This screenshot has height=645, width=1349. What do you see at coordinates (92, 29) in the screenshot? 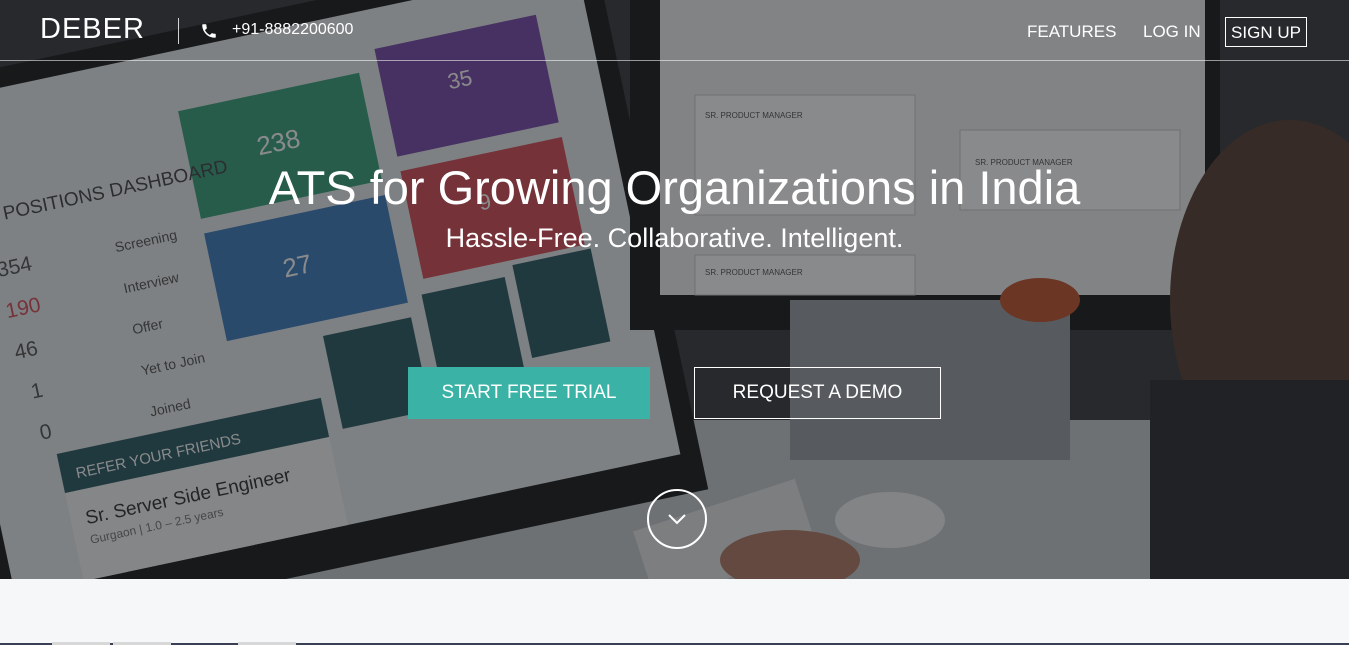
I see `site-logo: DEBER` at bounding box center [92, 29].